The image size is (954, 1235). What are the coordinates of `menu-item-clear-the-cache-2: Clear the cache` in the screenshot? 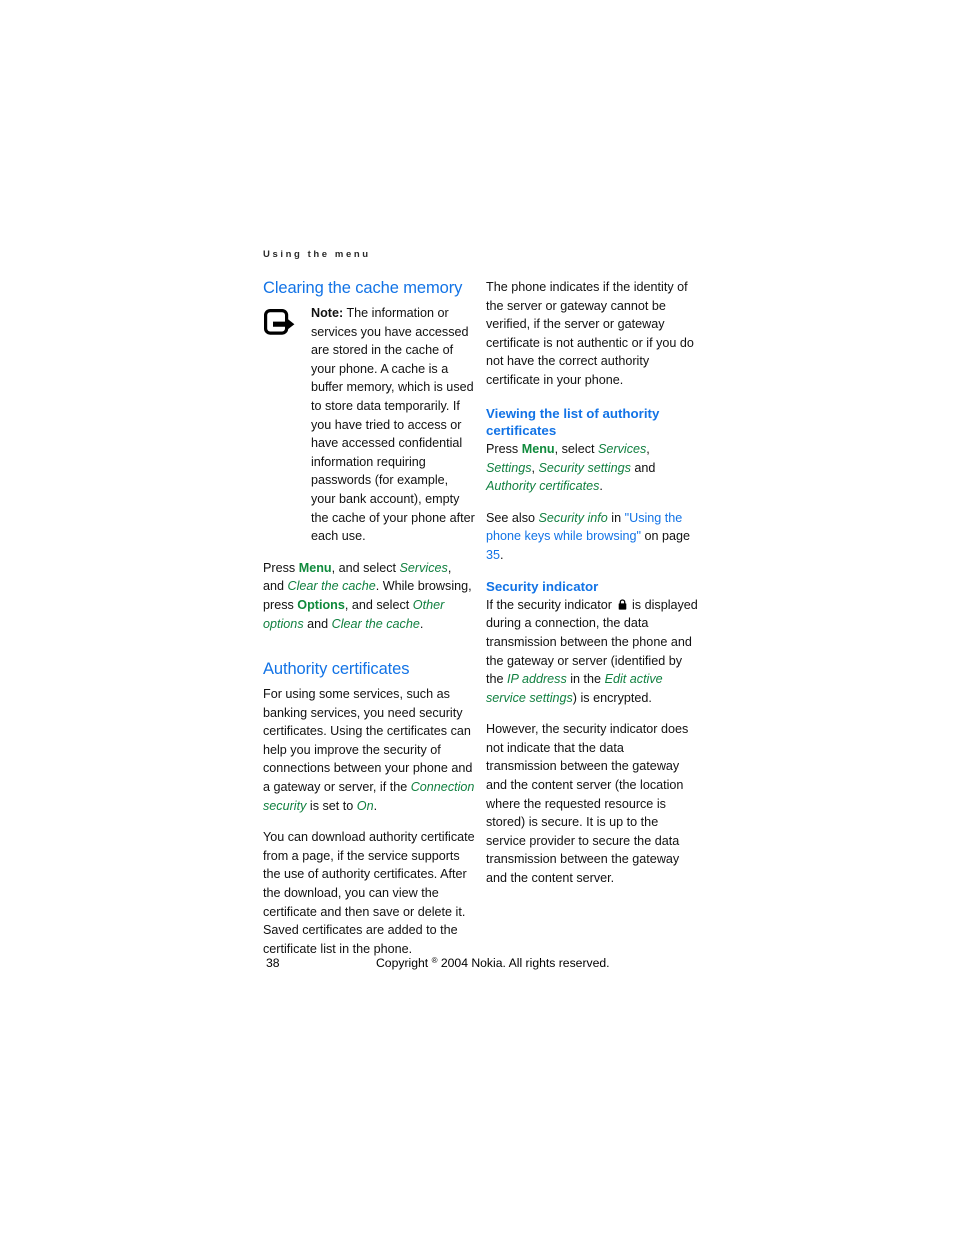 It's located at (375, 623).